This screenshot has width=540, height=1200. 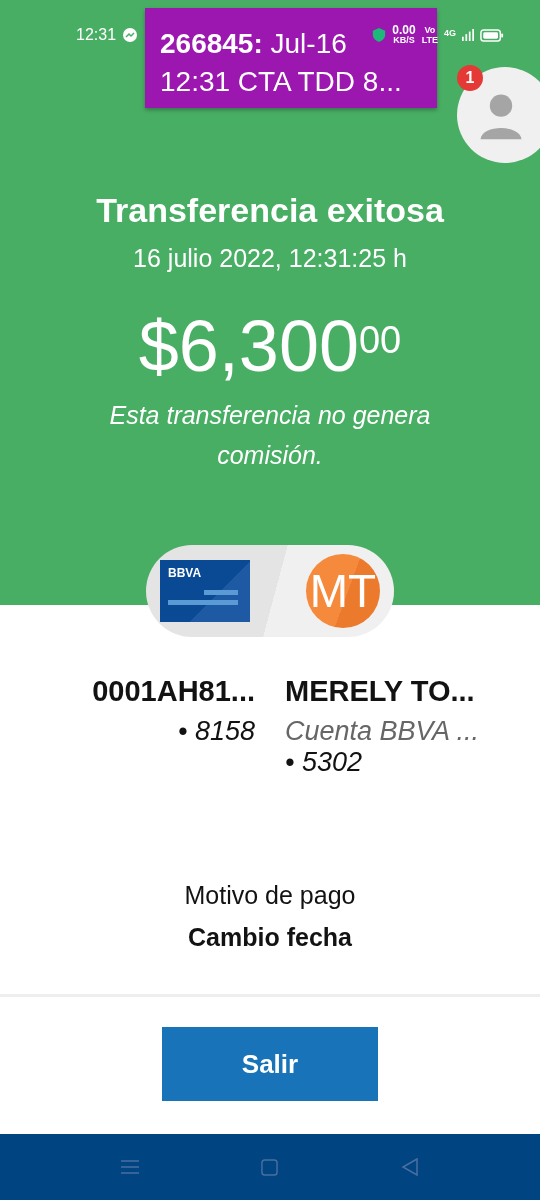 What do you see at coordinates (185, 573) in the screenshot?
I see `card-brand: BBVA` at bounding box center [185, 573].